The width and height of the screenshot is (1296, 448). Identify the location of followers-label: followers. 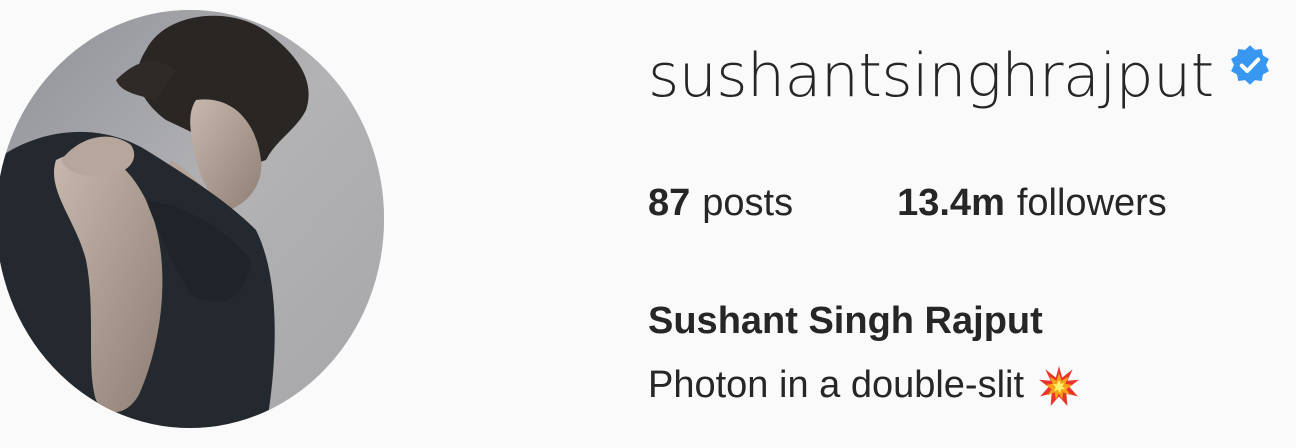
(1091, 203).